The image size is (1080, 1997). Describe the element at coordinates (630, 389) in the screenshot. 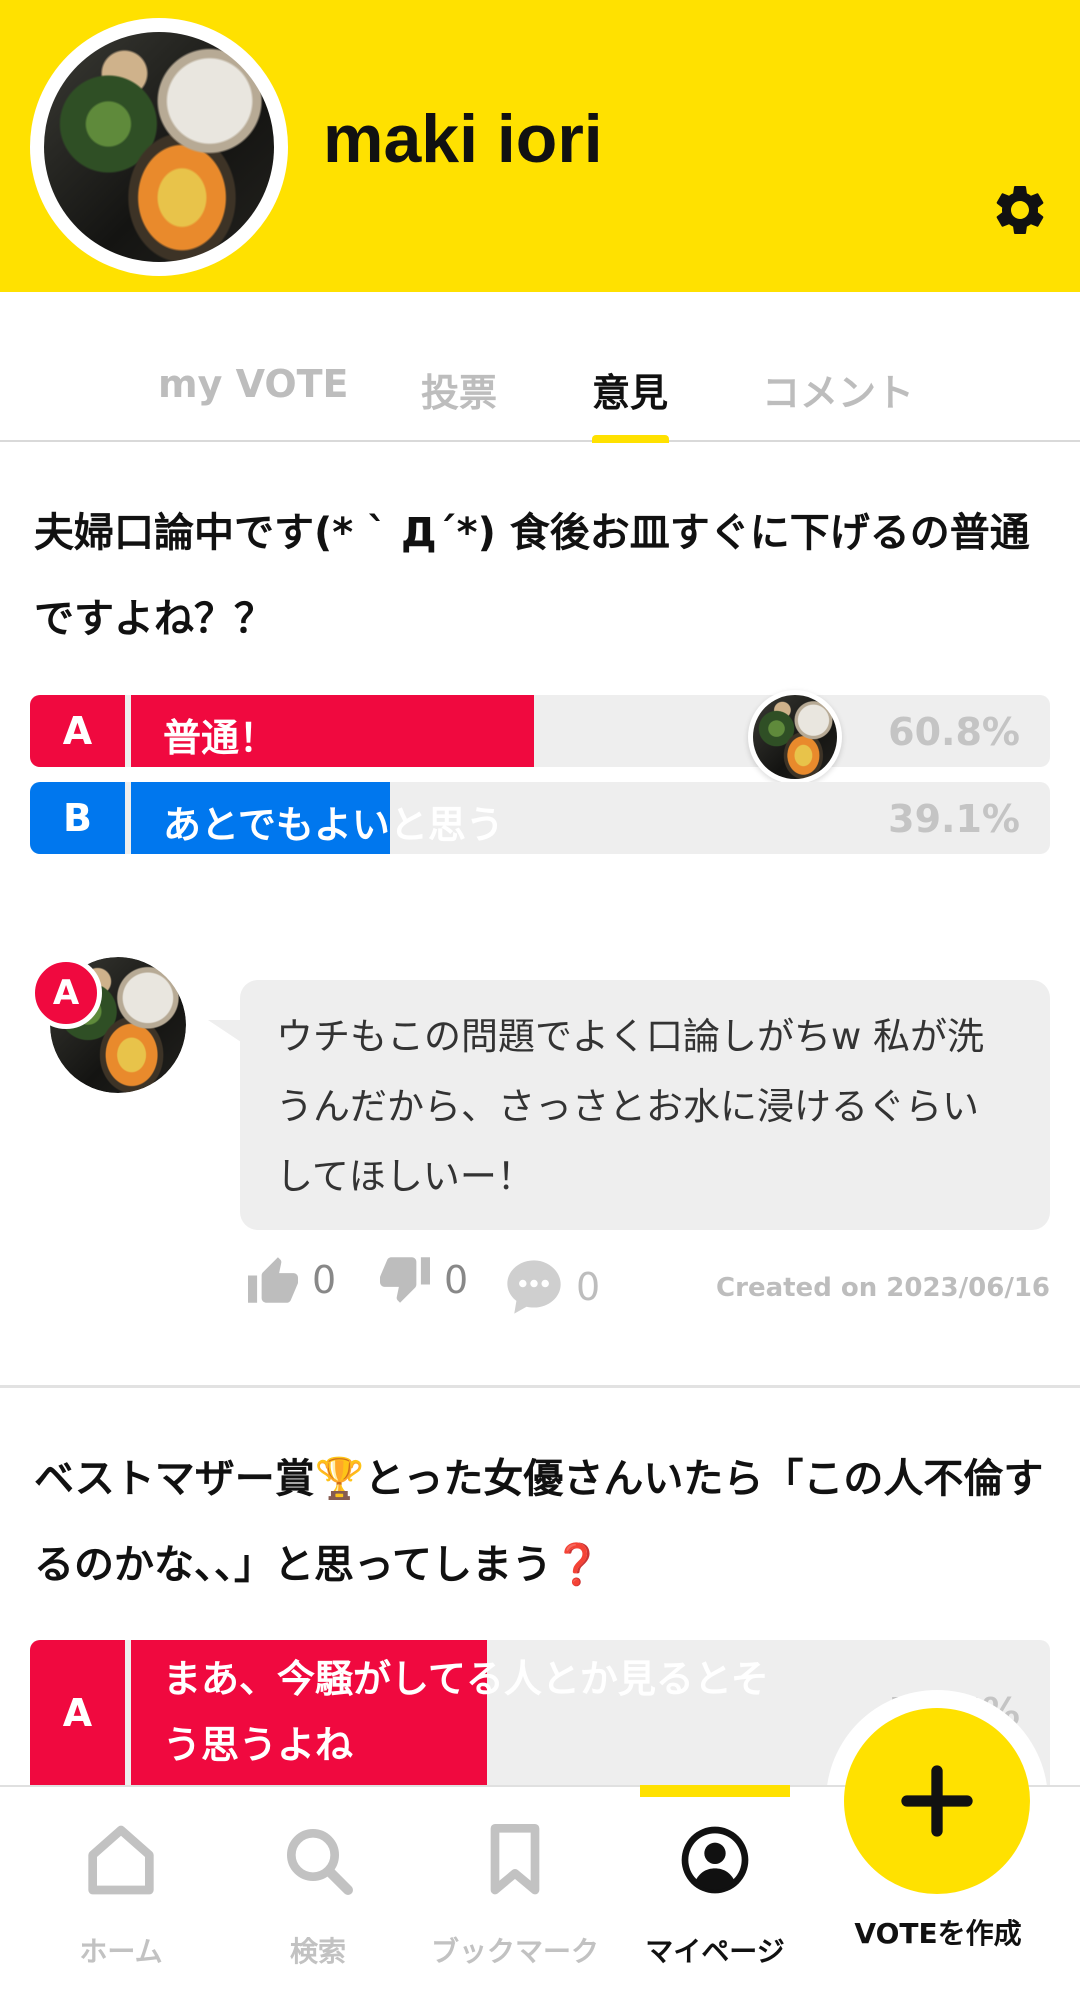

I see `tab-opinions: 意見` at that location.